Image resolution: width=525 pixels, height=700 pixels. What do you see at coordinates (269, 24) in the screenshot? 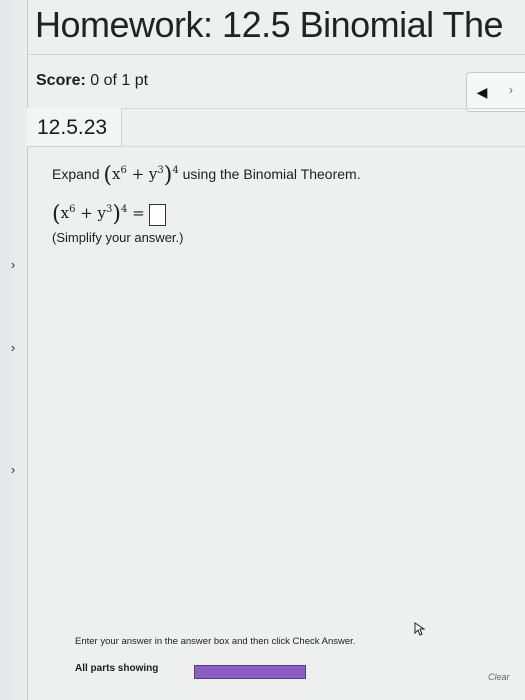
I see `page-title: Homework: 12.5 Binomial The` at bounding box center [269, 24].